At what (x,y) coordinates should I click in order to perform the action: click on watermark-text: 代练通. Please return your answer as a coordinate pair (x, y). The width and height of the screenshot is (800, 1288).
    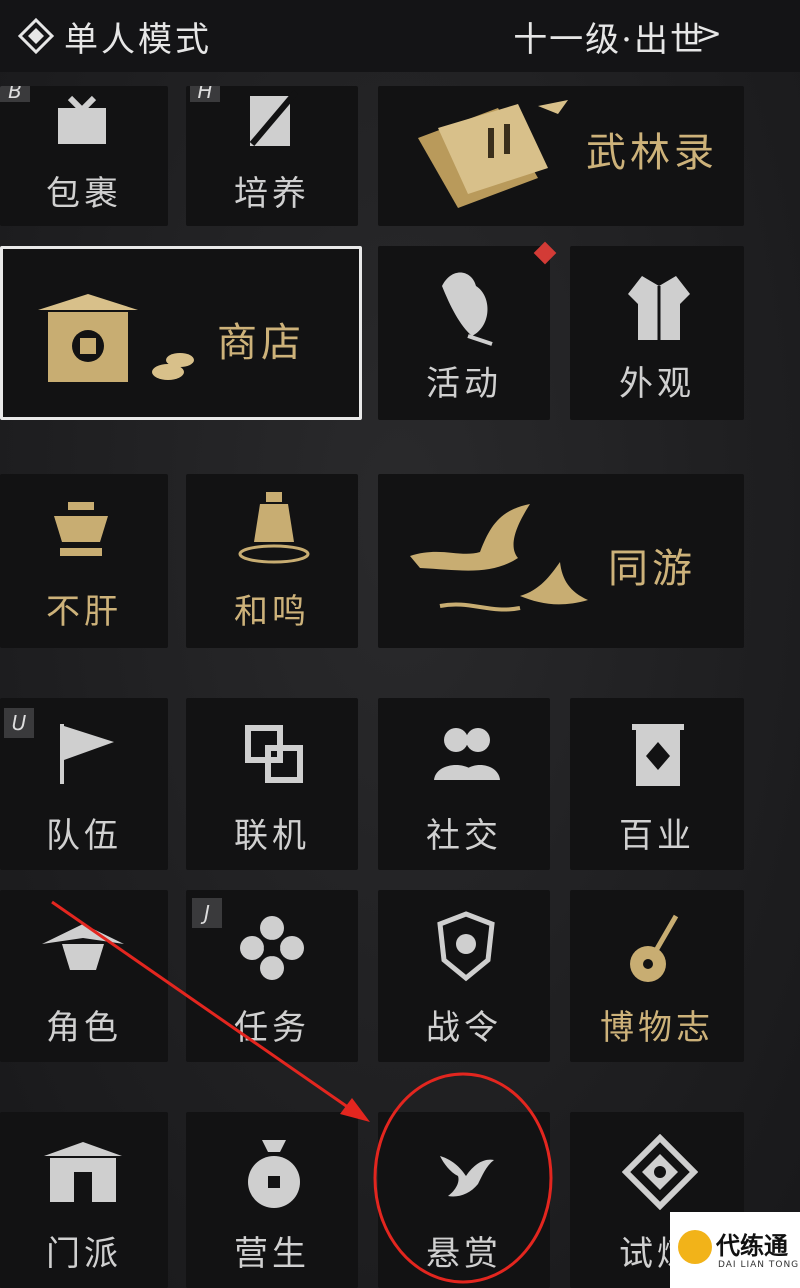
    Looking at the image, I should click on (752, 1246).